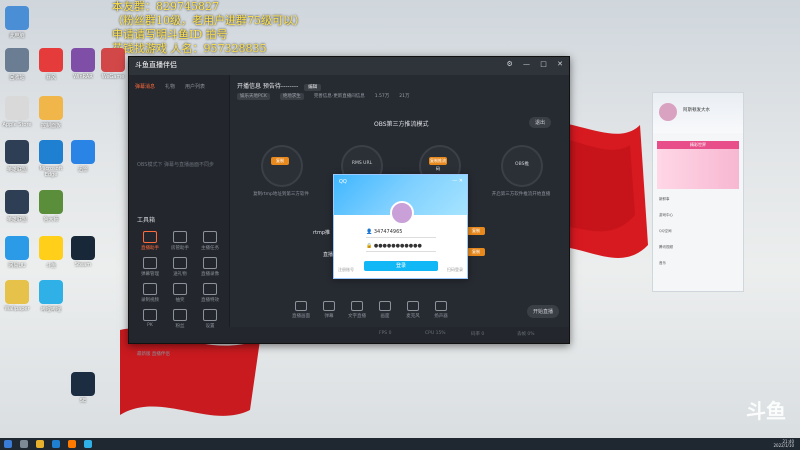 The image size is (800, 450). What do you see at coordinates (401, 266) in the screenshot?
I see `login-button: 登录` at bounding box center [401, 266].